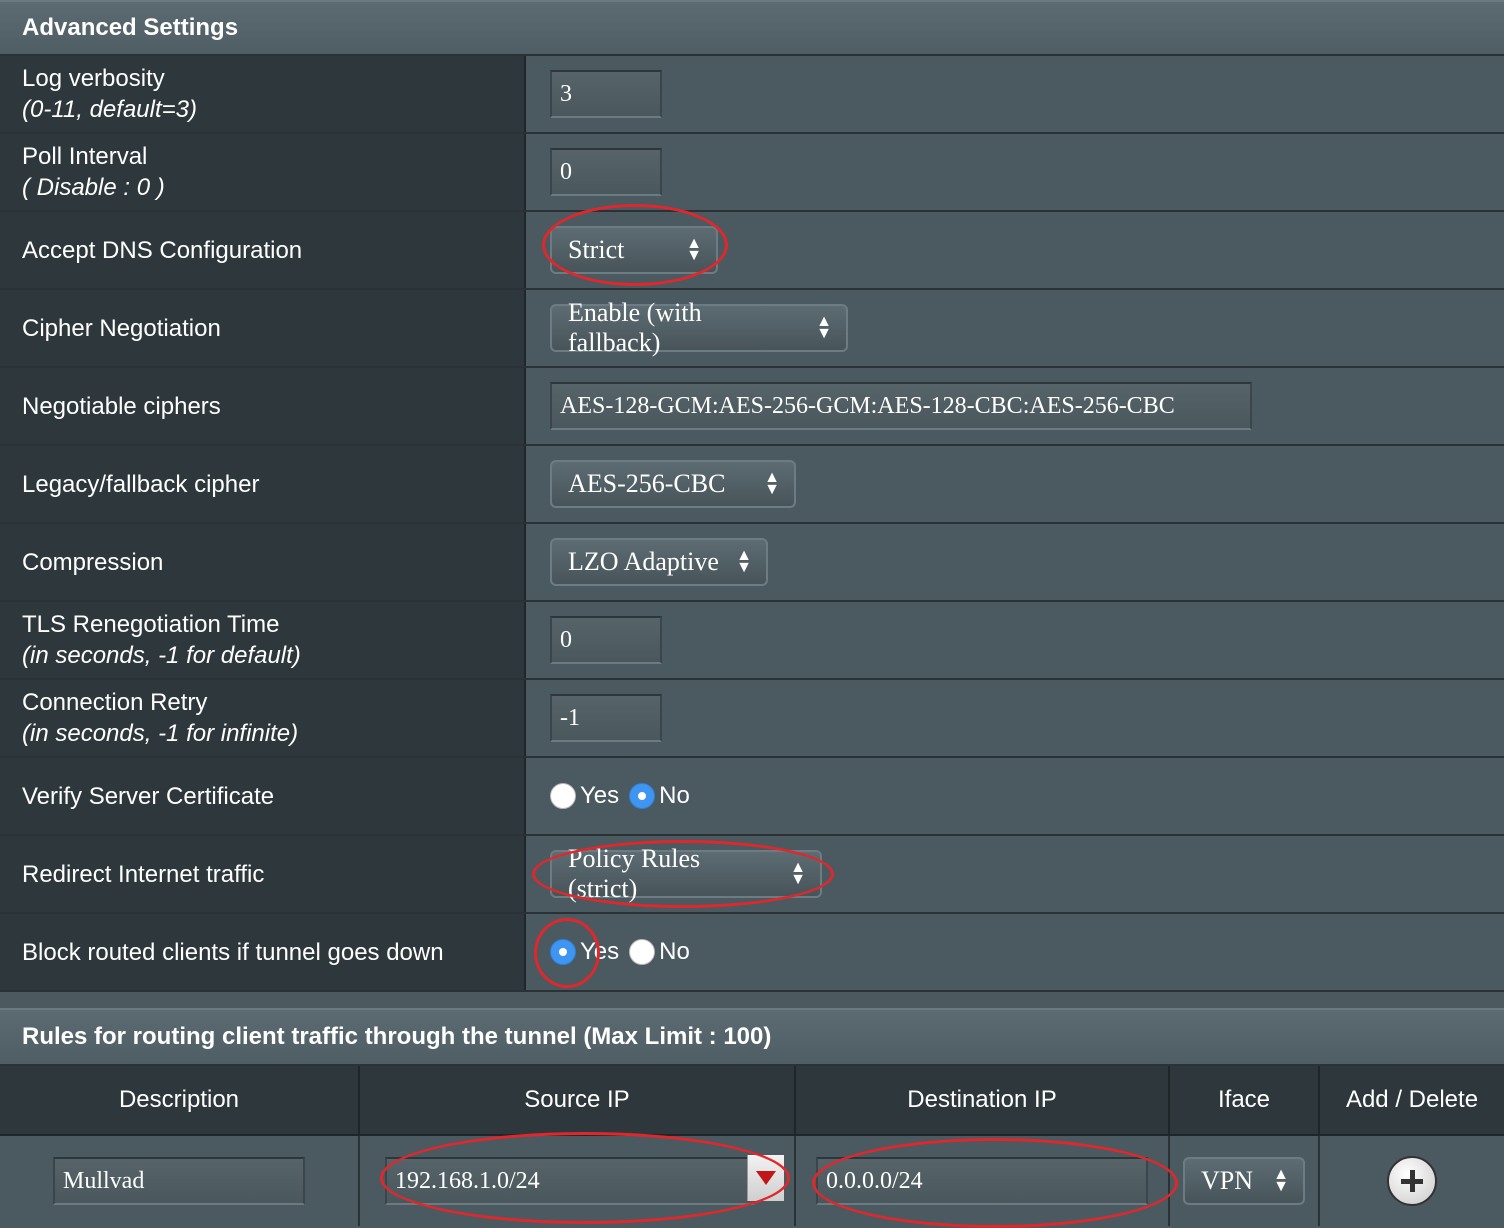 Image resolution: width=1504 pixels, height=1228 pixels. What do you see at coordinates (570, 1181) in the screenshot?
I see `source-ip-input: 192.168.1.0/24` at bounding box center [570, 1181].